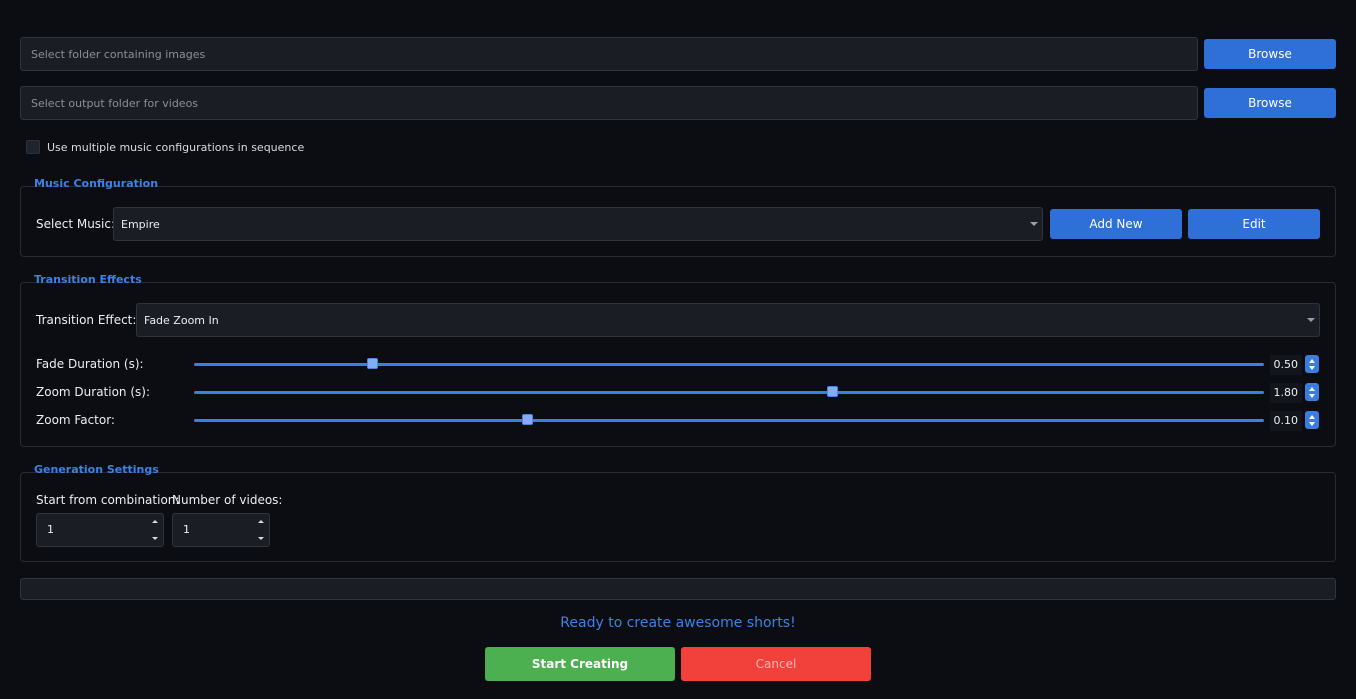 The image size is (1356, 699). I want to click on cancel-button: Cancel, so click(776, 664).